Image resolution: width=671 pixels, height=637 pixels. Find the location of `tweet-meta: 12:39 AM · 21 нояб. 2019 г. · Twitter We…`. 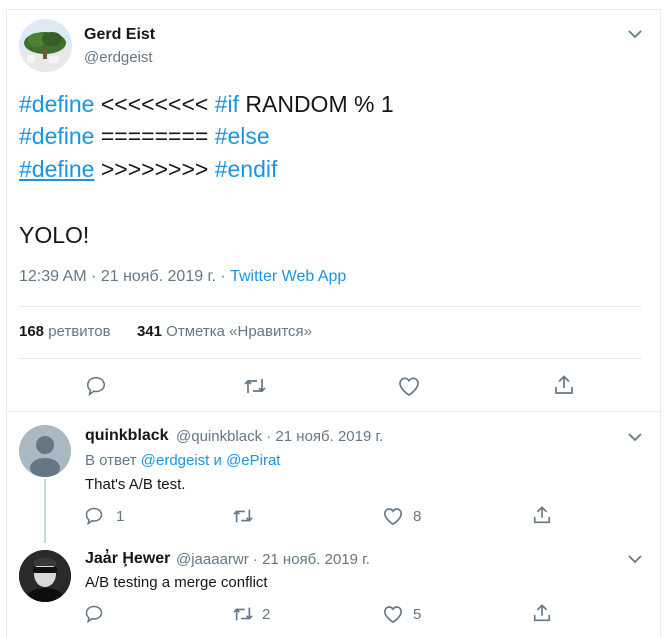

tweet-meta: 12:39 AM · 21 нояб. 2019 г. · Twitter We… is located at coordinates (182, 277).